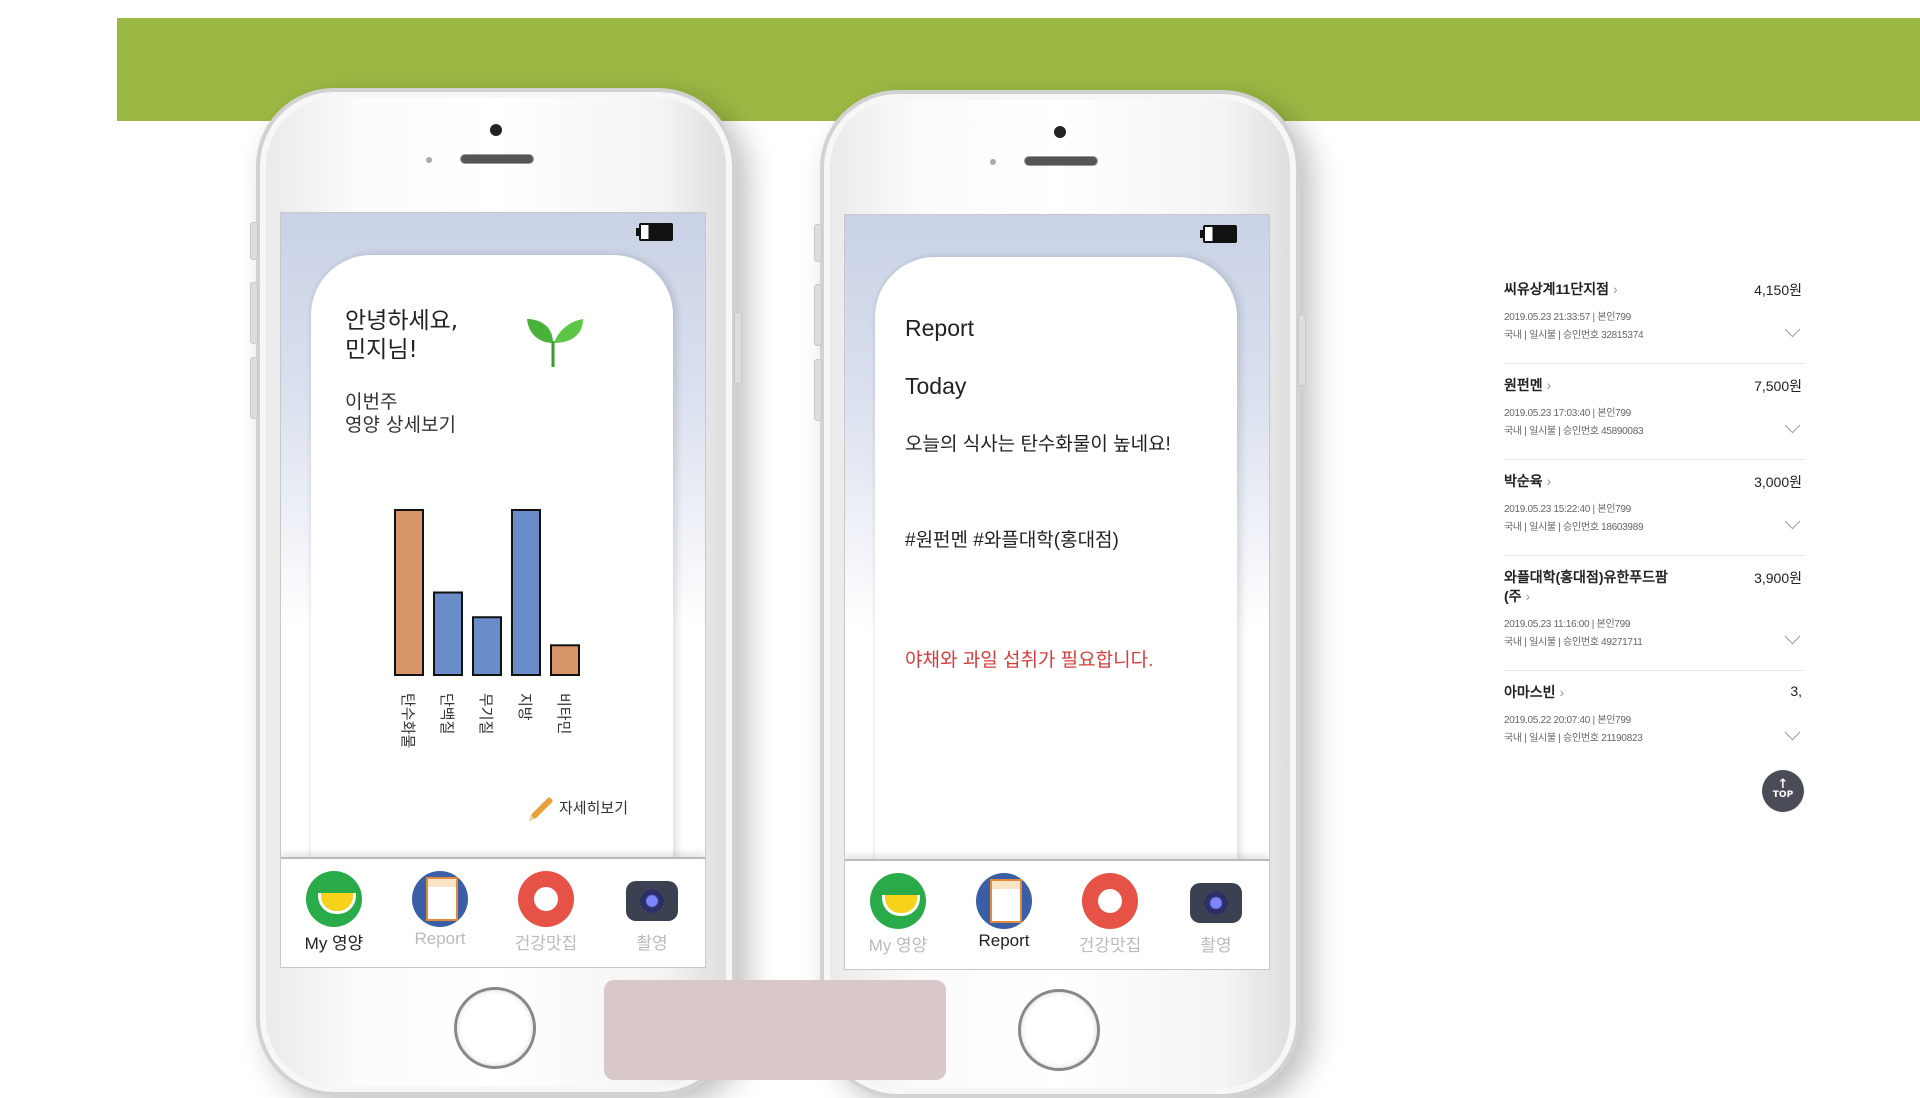  I want to click on scroll-top-button: ↑ TOP, so click(1783, 791).